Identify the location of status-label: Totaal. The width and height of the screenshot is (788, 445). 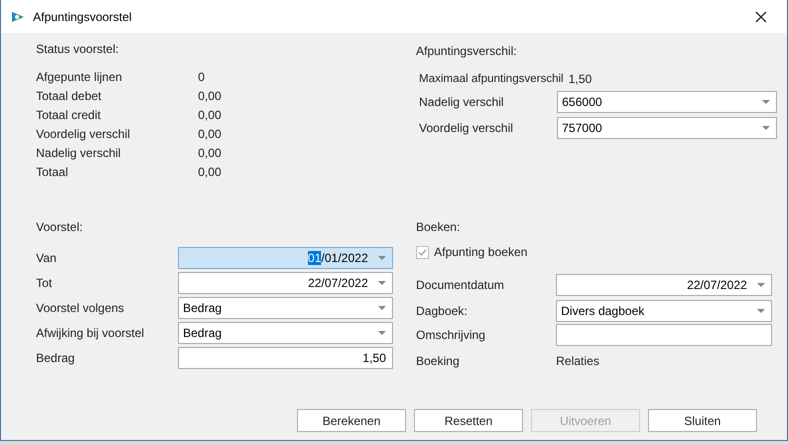
(53, 171).